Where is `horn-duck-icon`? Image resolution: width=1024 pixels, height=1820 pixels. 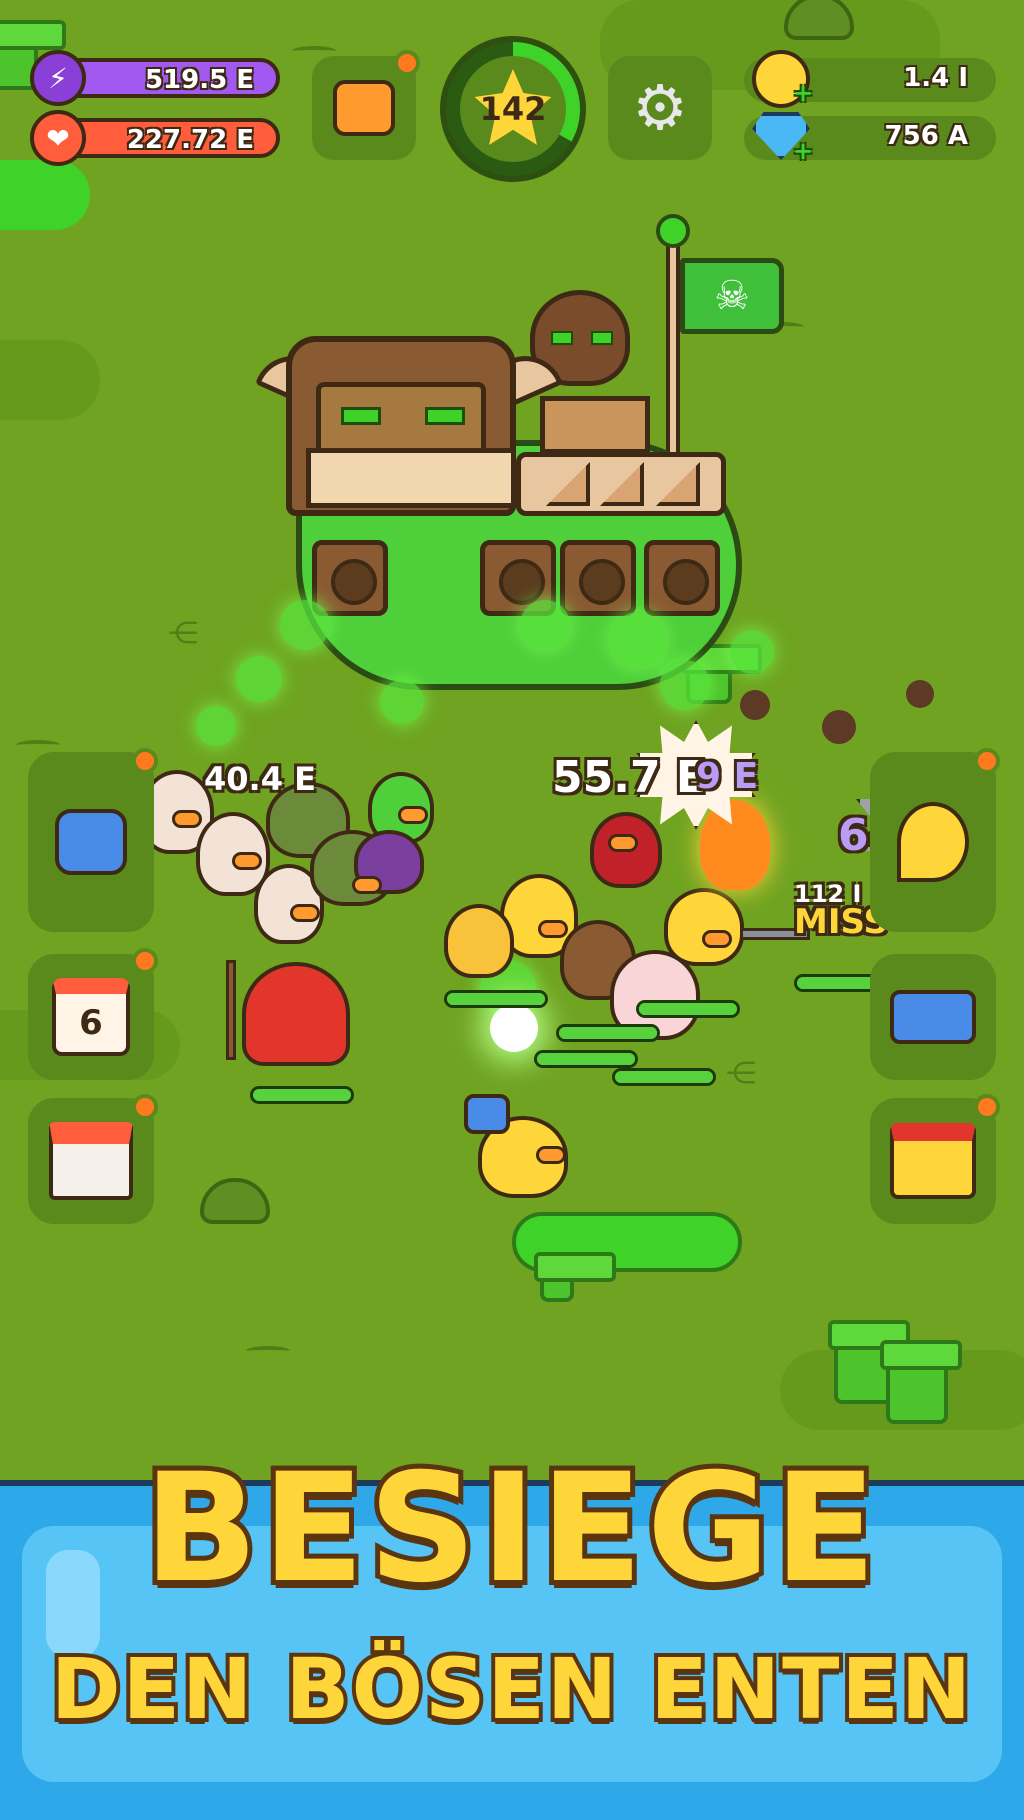
horn-duck-icon is located at coordinates (91, 842).